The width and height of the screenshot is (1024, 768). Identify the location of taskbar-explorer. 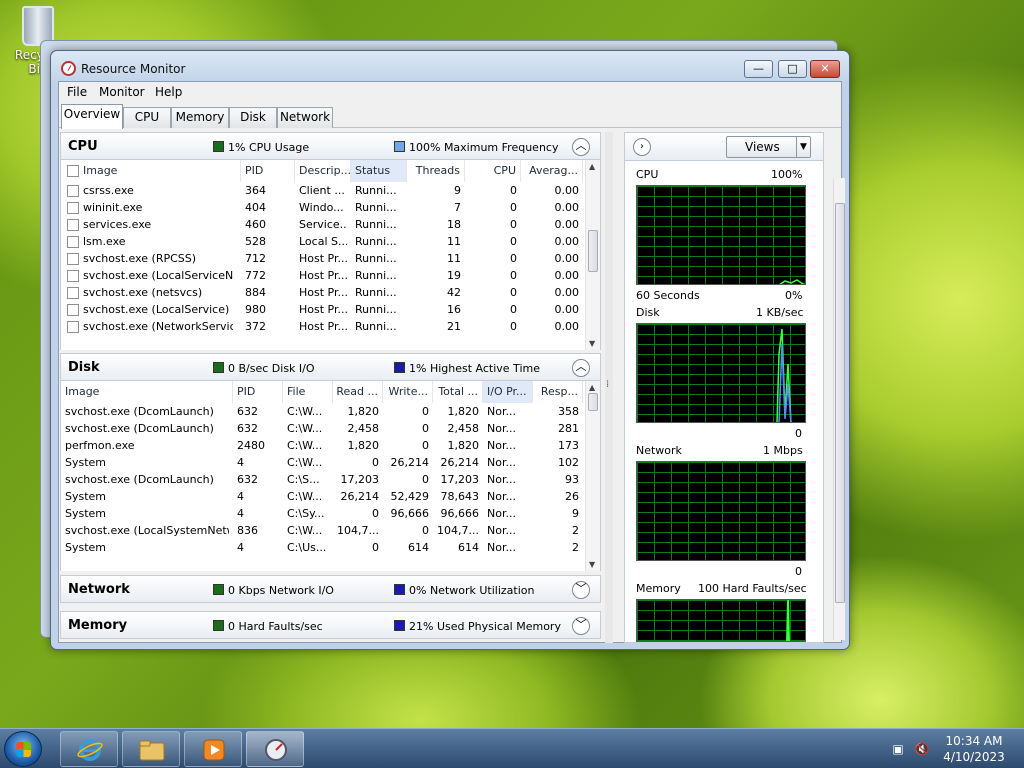
(151, 749).